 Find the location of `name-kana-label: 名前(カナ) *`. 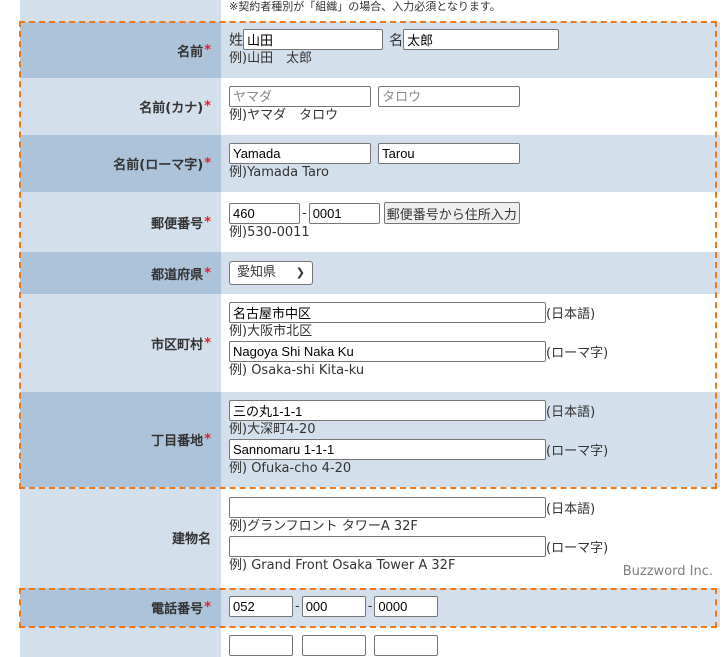

name-kana-label: 名前(カナ) * is located at coordinates (120, 106).